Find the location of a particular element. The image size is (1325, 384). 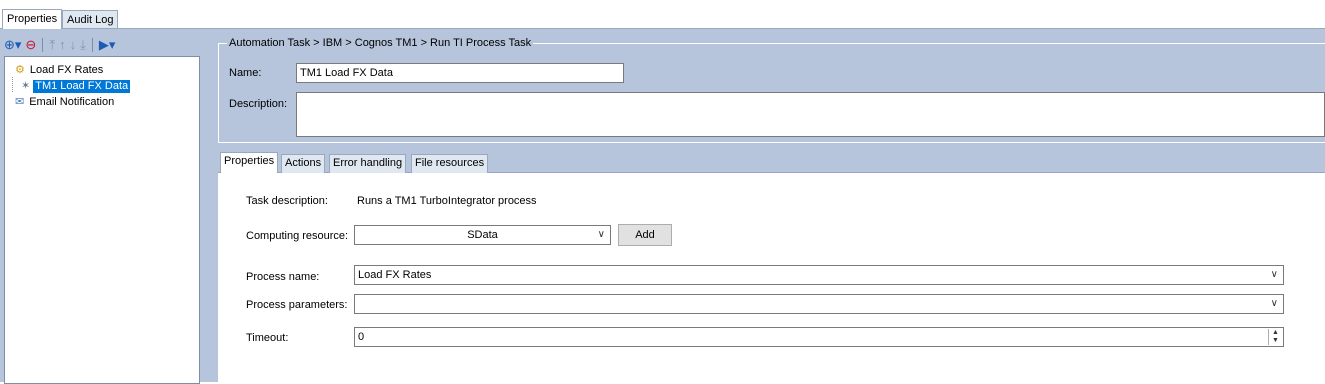

move-down-icon: ↓ is located at coordinates (73, 45).